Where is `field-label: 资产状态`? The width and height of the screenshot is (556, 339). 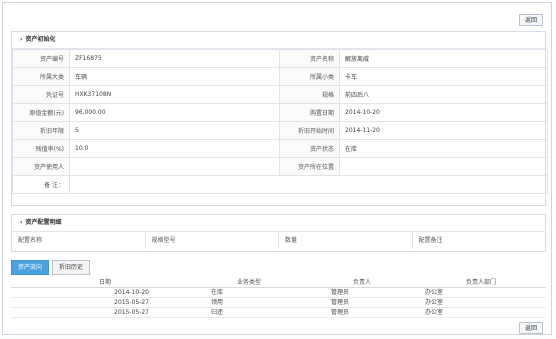 field-label: 资产状态 is located at coordinates (309, 148).